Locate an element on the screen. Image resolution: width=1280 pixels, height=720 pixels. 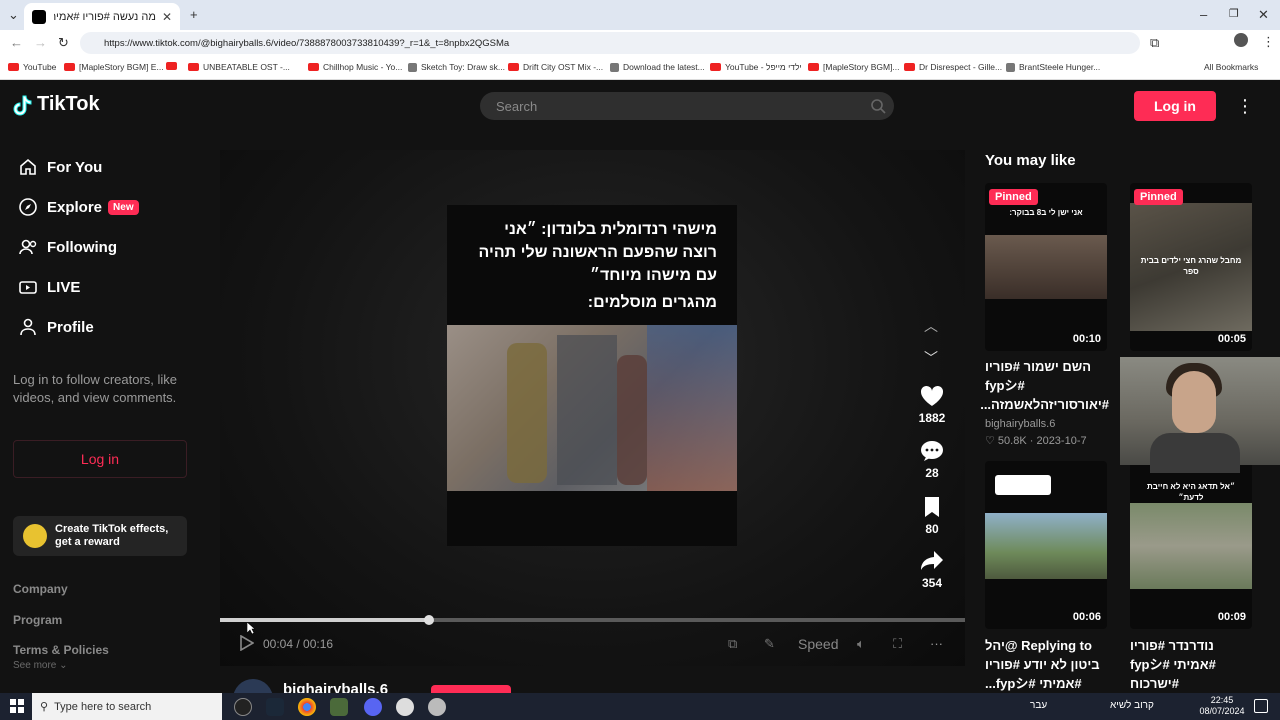
sidebar-item-profile: Profile is located at coordinates (56, 327).